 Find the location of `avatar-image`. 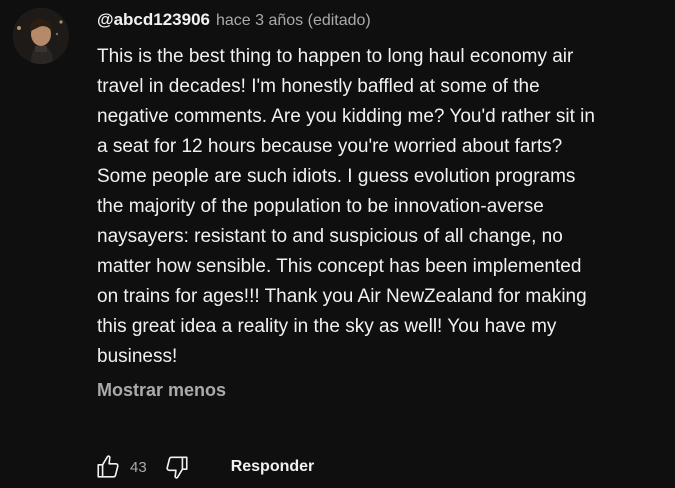

avatar-image is located at coordinates (41, 36).